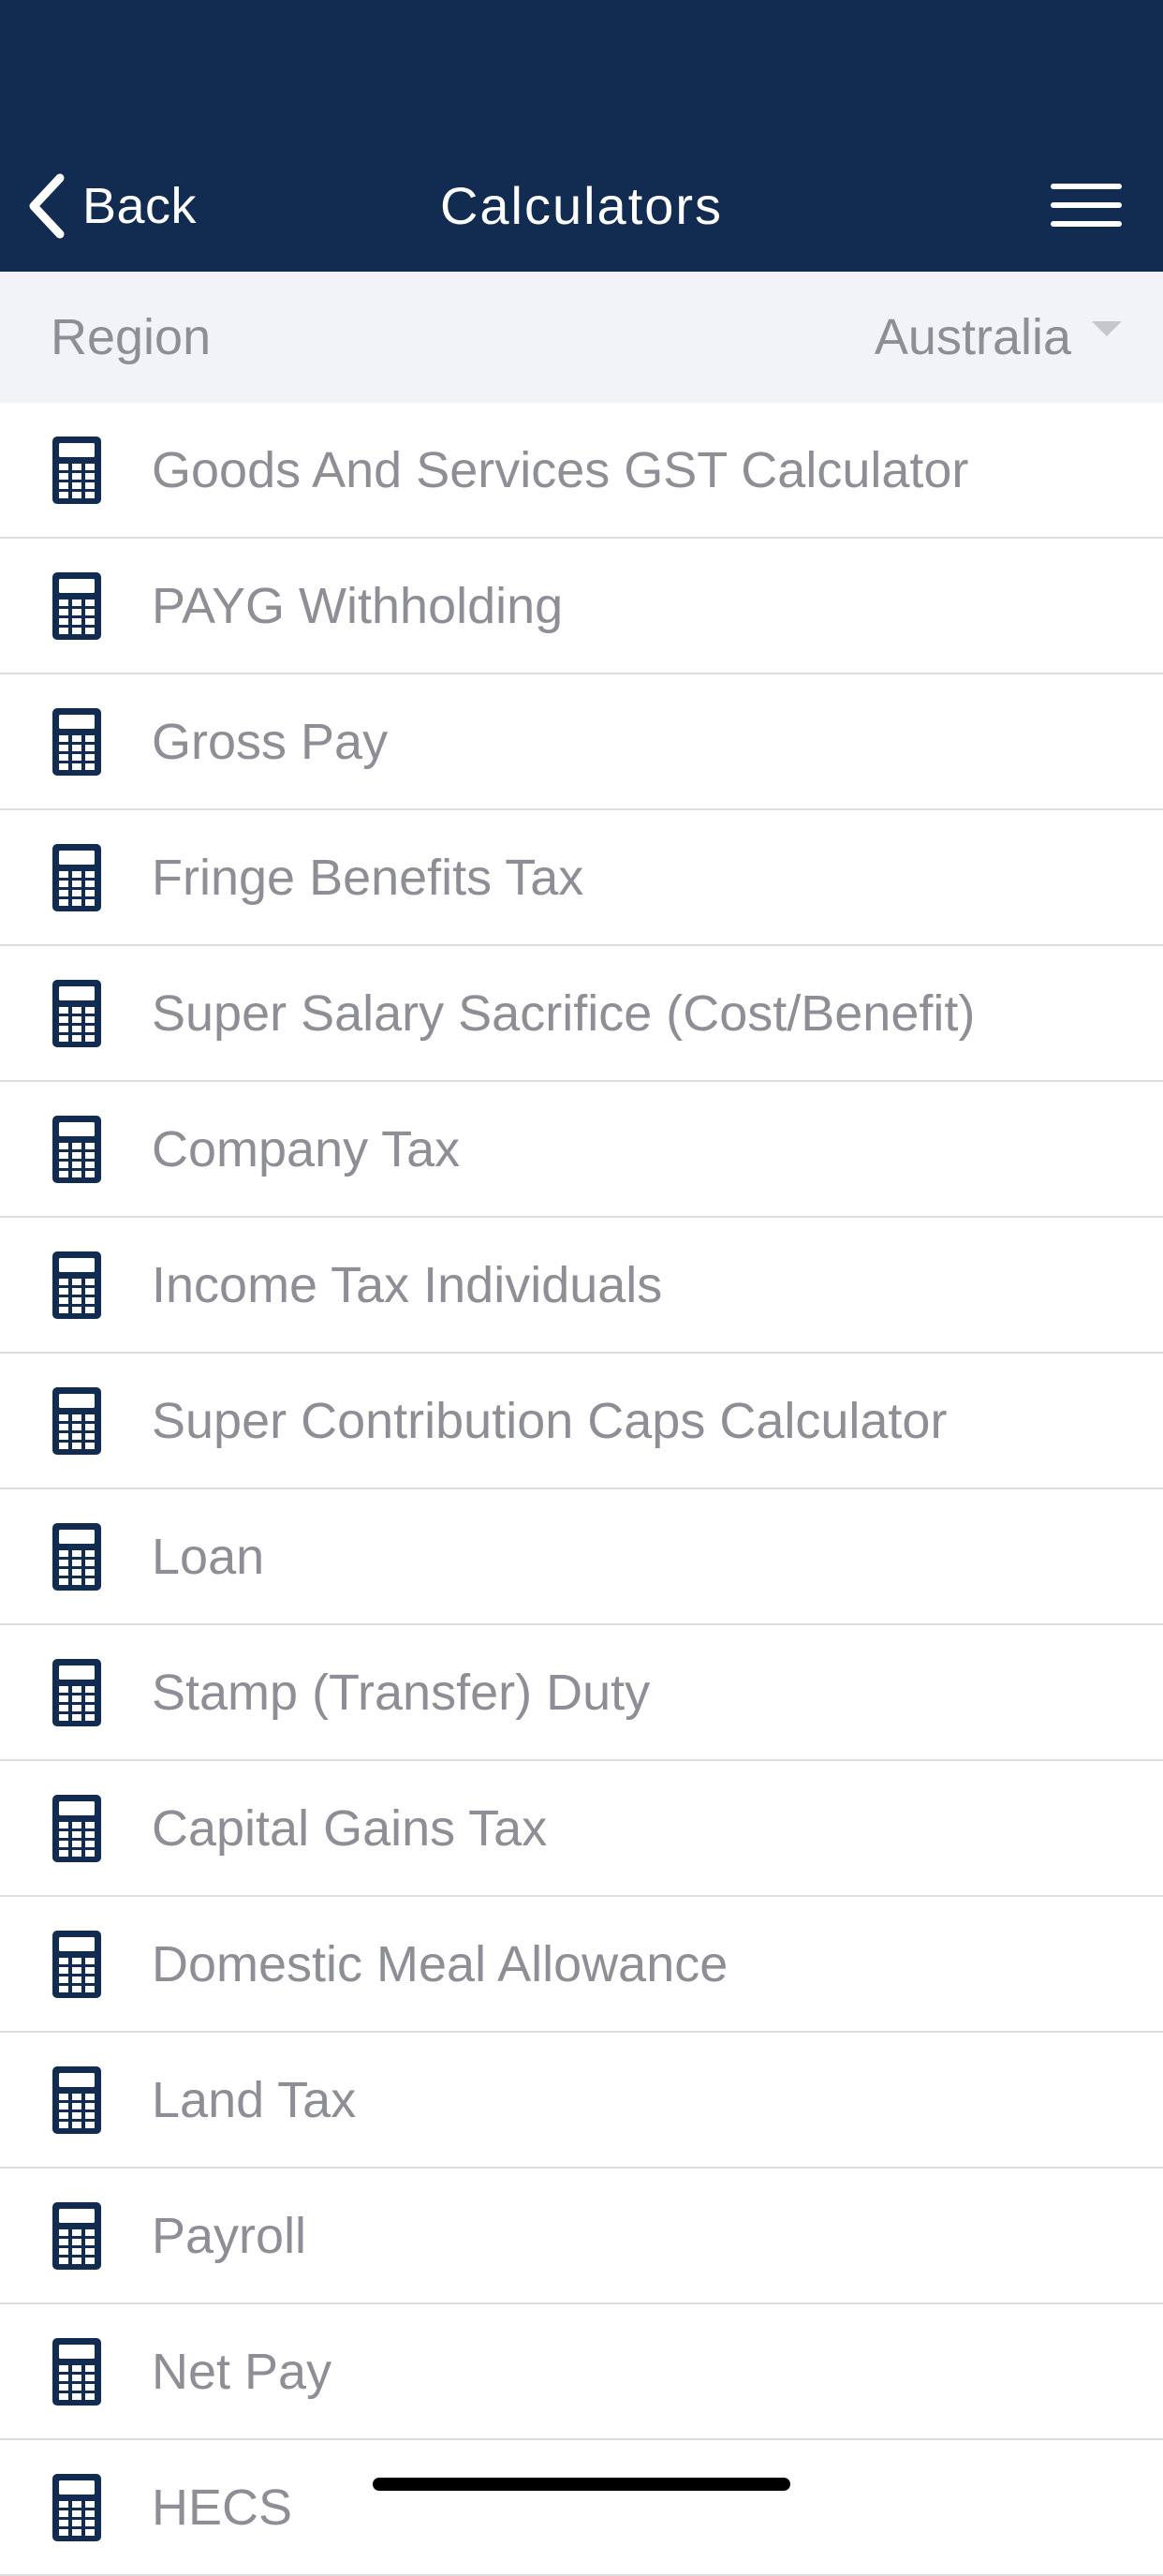  I want to click on calculator-label: Goods And Services GST Calculator, so click(560, 470).